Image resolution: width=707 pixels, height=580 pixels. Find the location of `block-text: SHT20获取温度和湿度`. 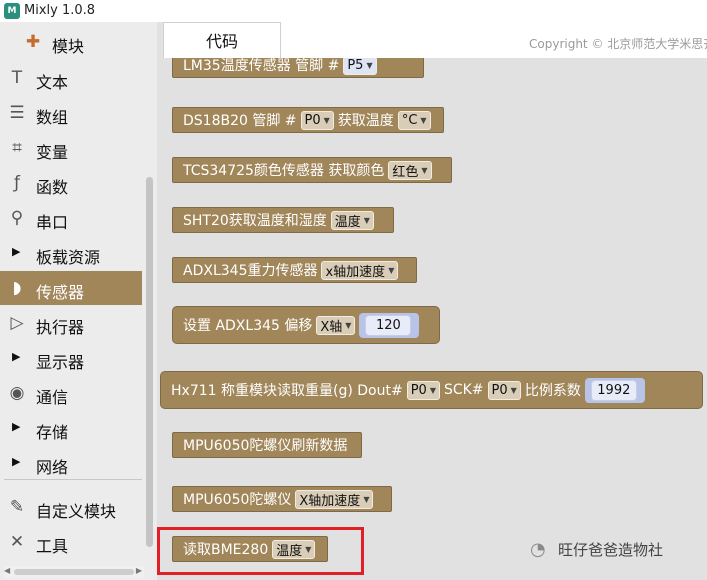

block-text: SHT20获取温度和湿度 is located at coordinates (255, 221).